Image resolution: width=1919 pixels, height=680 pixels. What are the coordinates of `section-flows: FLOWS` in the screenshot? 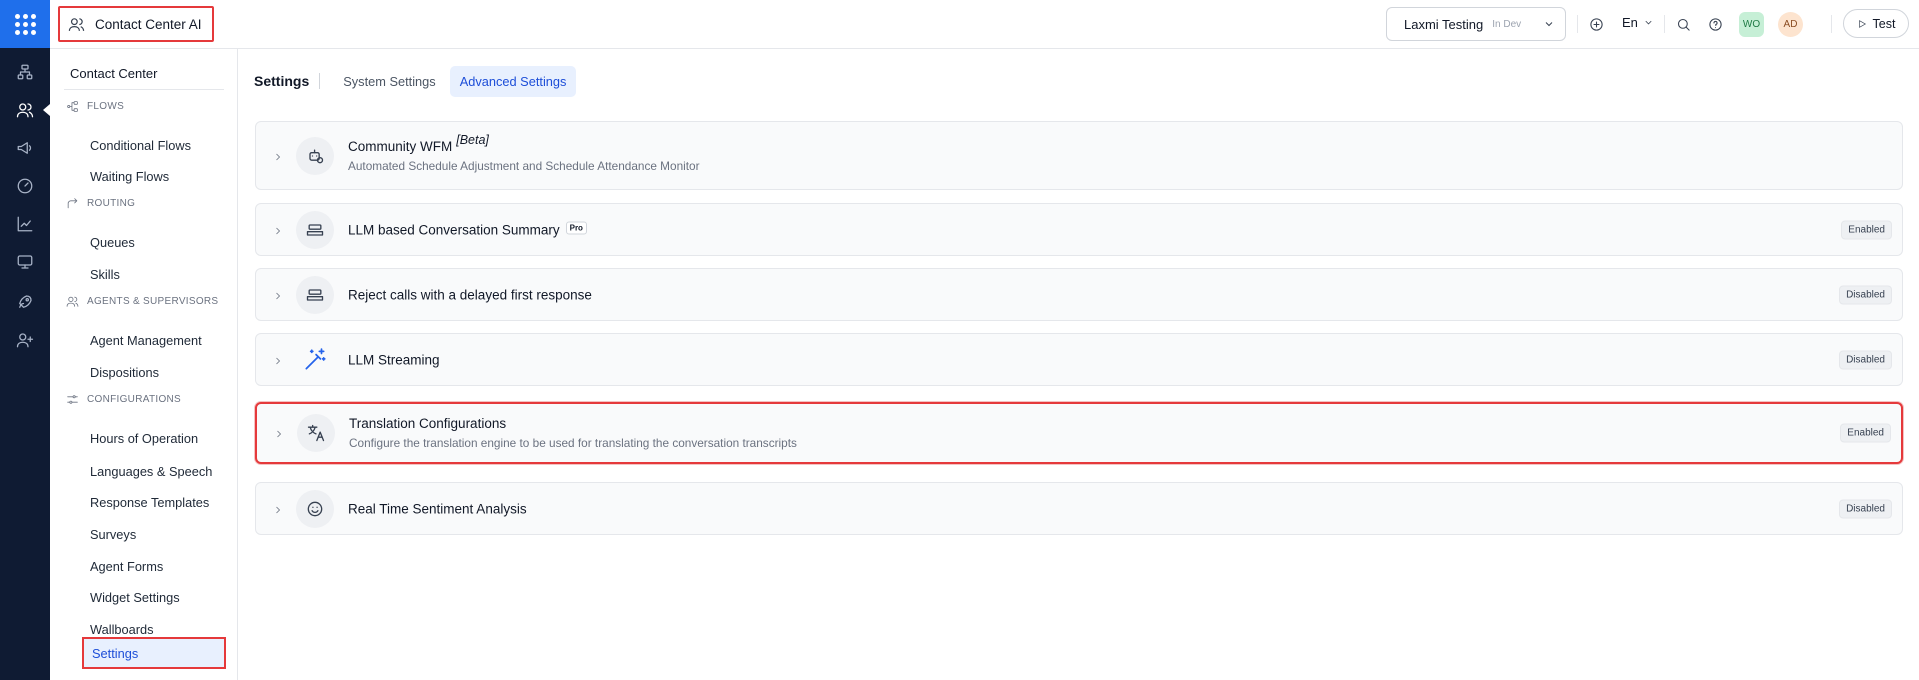 It's located at (95, 106).